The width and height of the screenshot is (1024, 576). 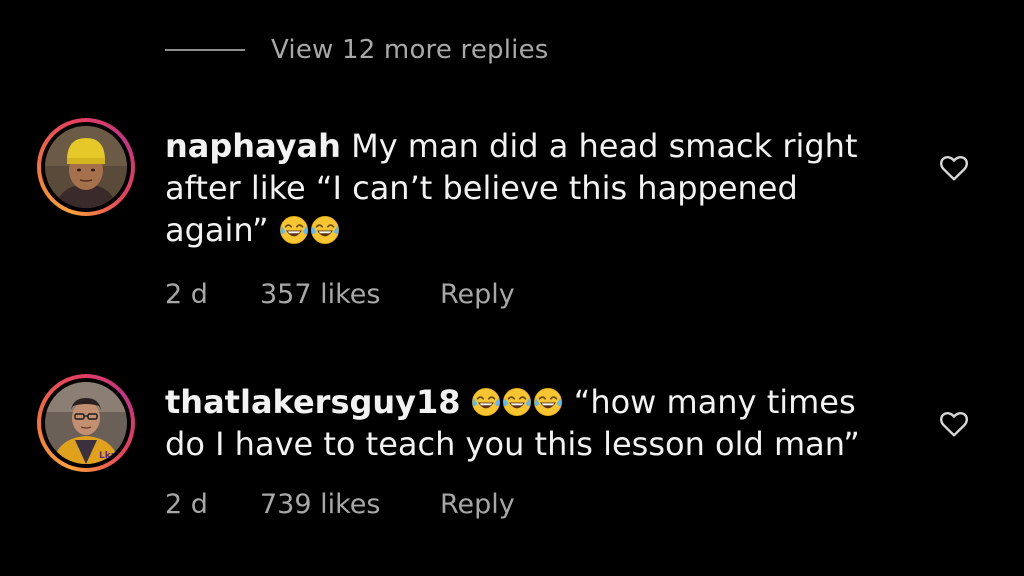 I want to click on avatar: Lkr, so click(x=86, y=423).